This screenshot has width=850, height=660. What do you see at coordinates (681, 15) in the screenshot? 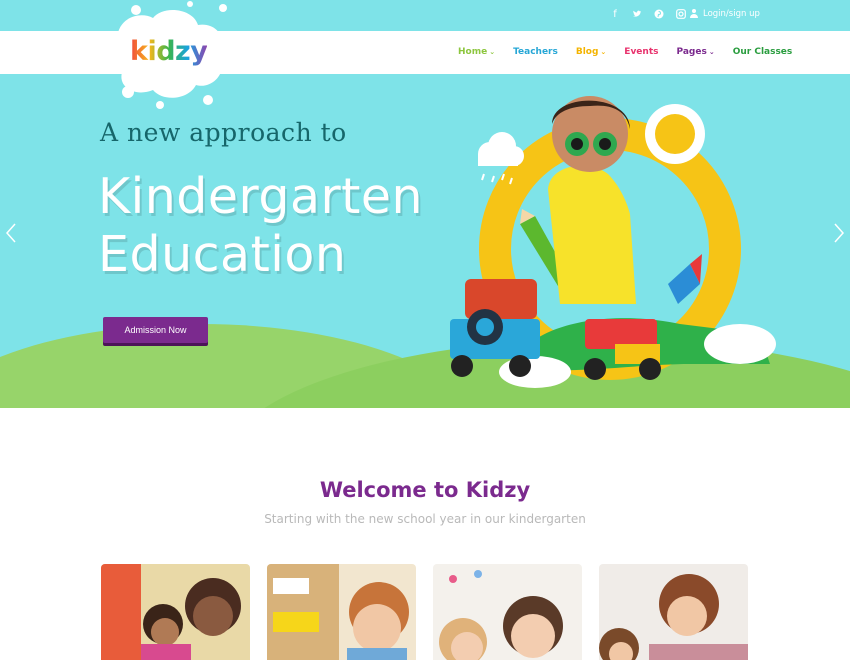
I see `instagram-icon` at bounding box center [681, 15].